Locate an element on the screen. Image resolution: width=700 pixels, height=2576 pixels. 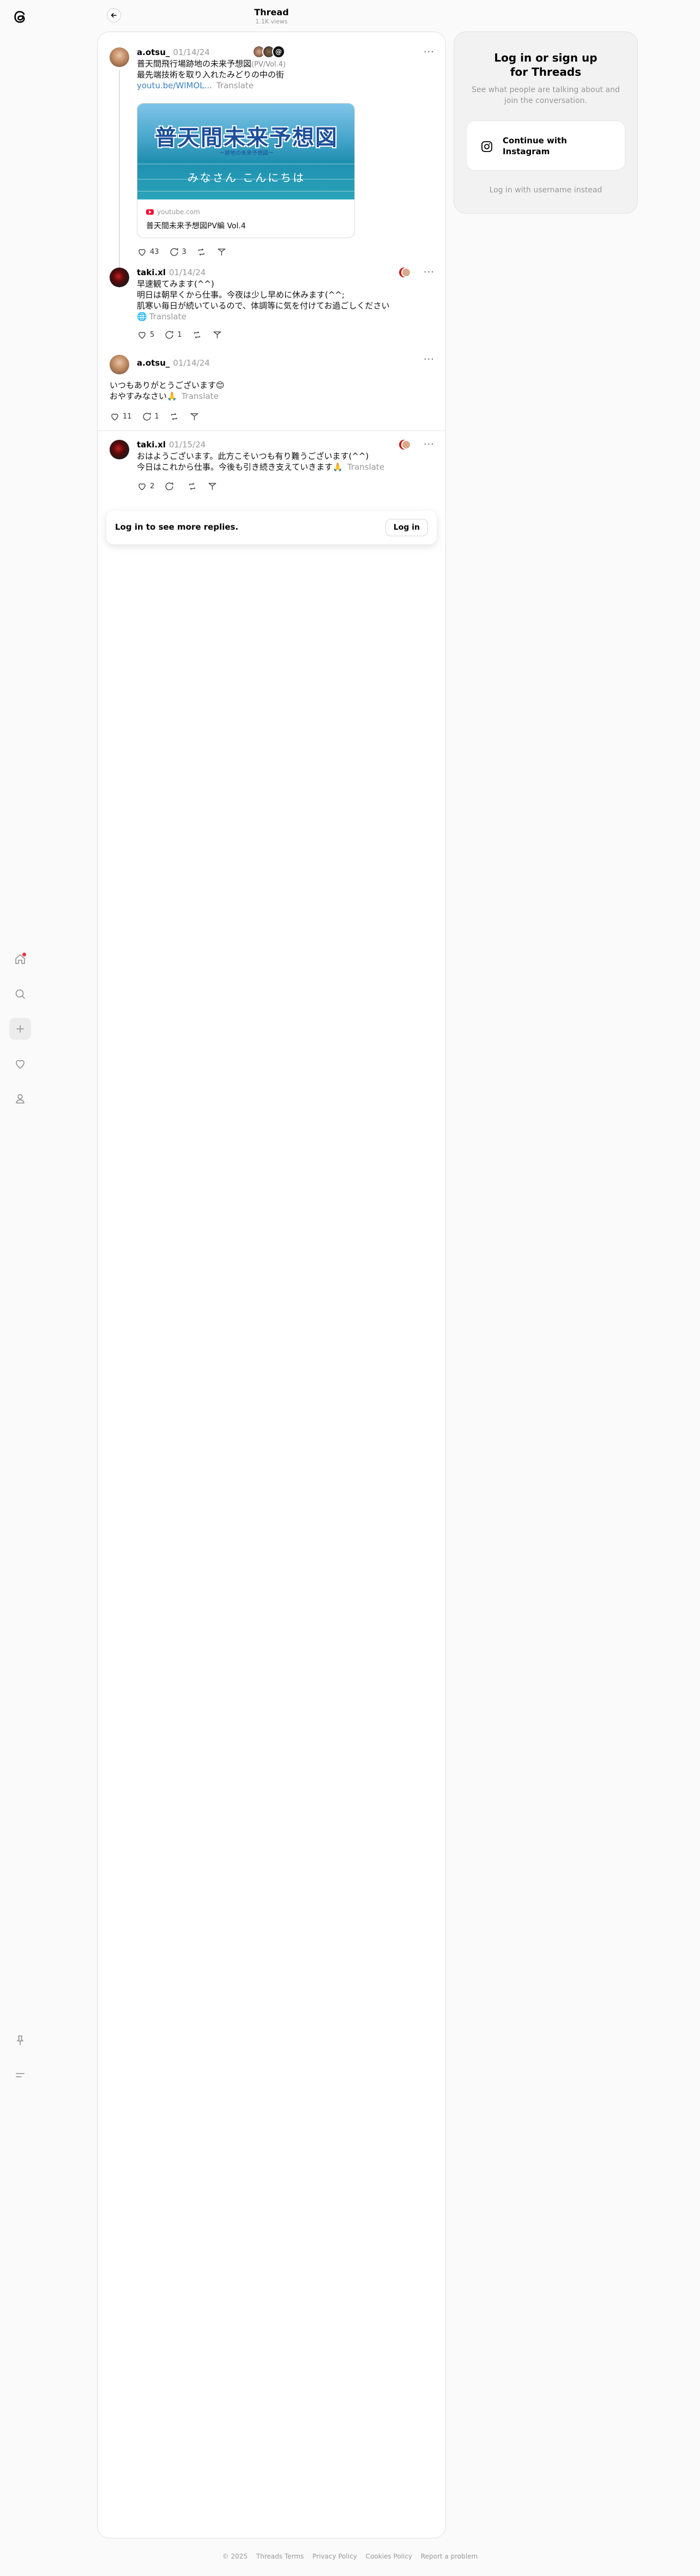
facepile: @ is located at coordinates (268, 51).